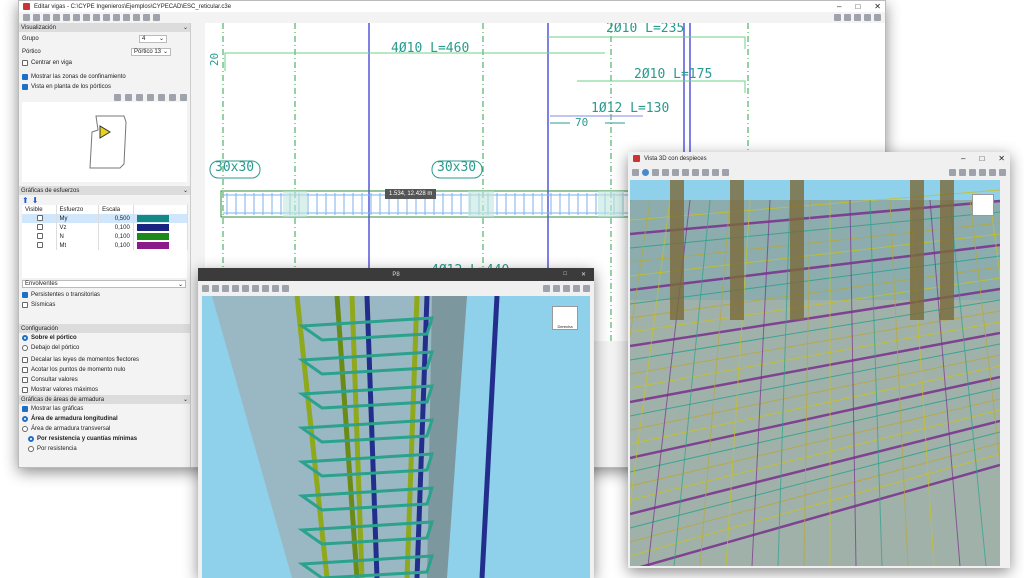 The width and height of the screenshot is (1024, 578). What do you see at coordinates (46, 17) in the screenshot?
I see `save-icon` at bounding box center [46, 17].